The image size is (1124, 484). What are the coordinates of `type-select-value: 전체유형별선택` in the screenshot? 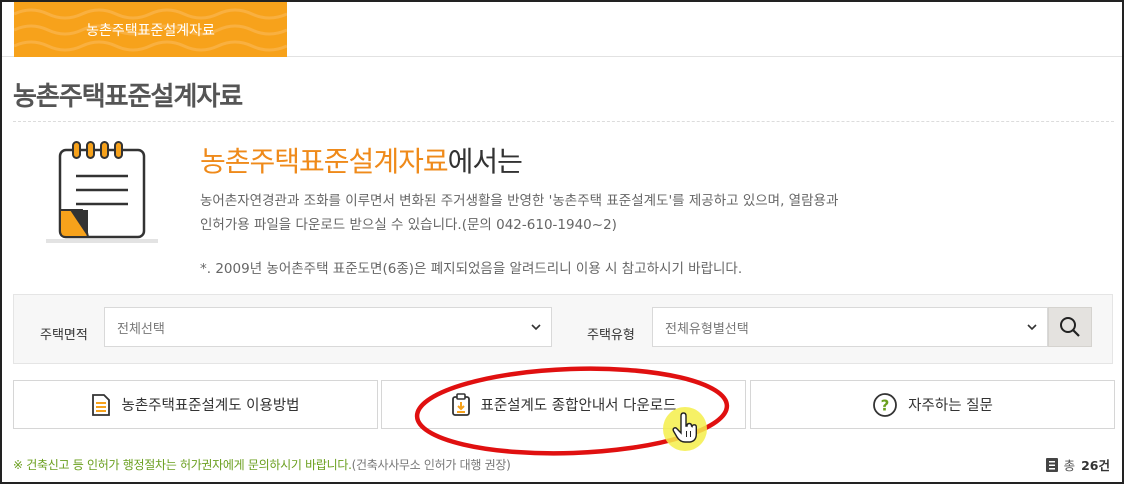 It's located at (707, 329).